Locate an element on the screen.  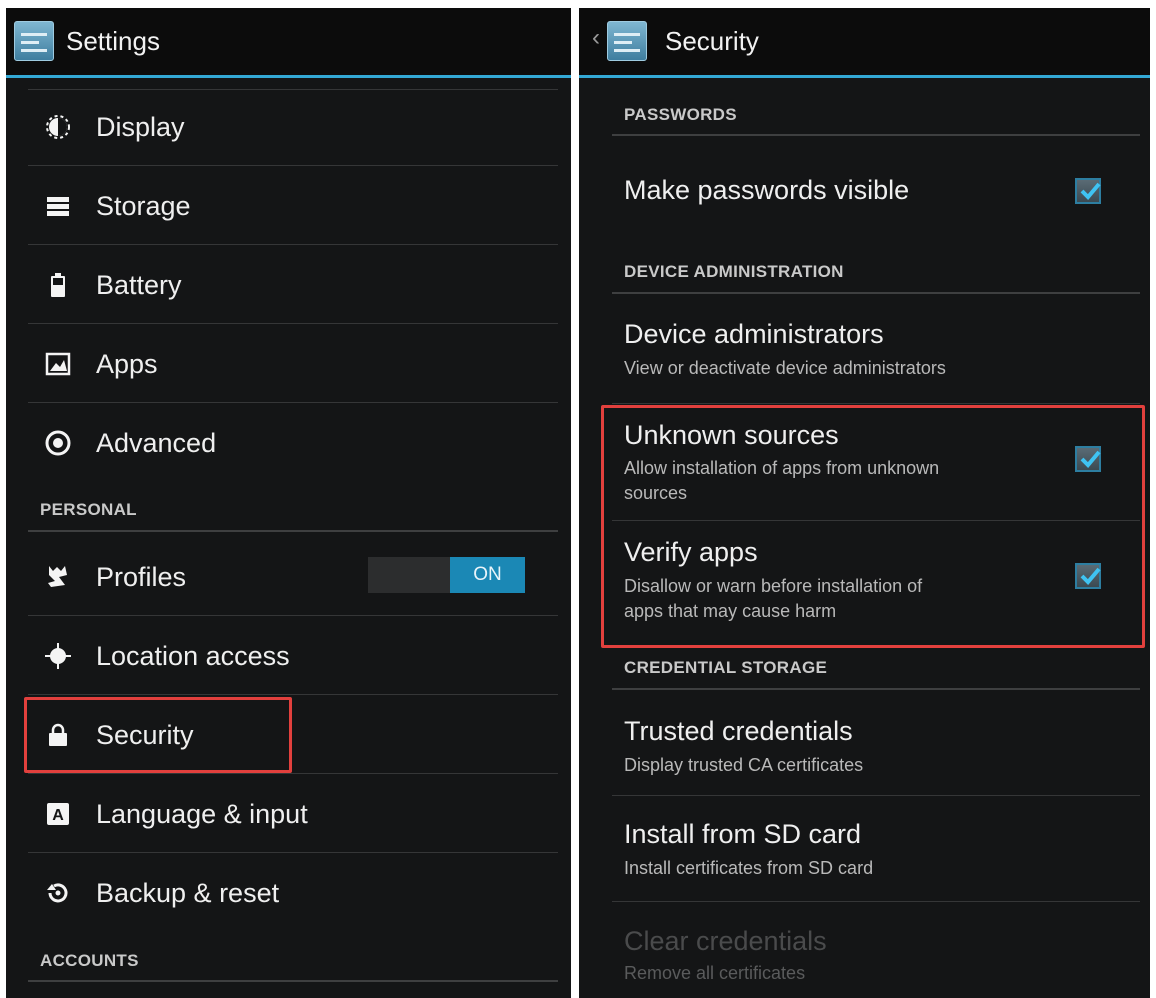
pref-title: Install from SD card is located at coordinates (743, 834).